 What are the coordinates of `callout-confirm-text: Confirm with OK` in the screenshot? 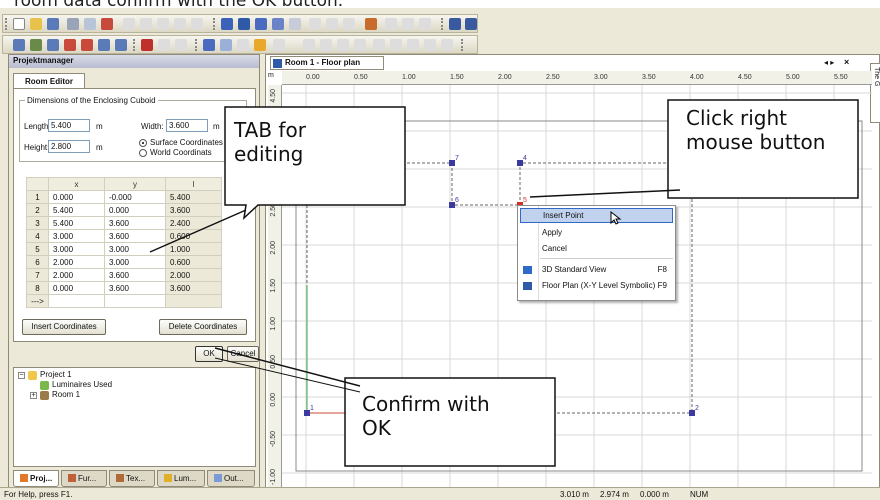 It's located at (426, 416).